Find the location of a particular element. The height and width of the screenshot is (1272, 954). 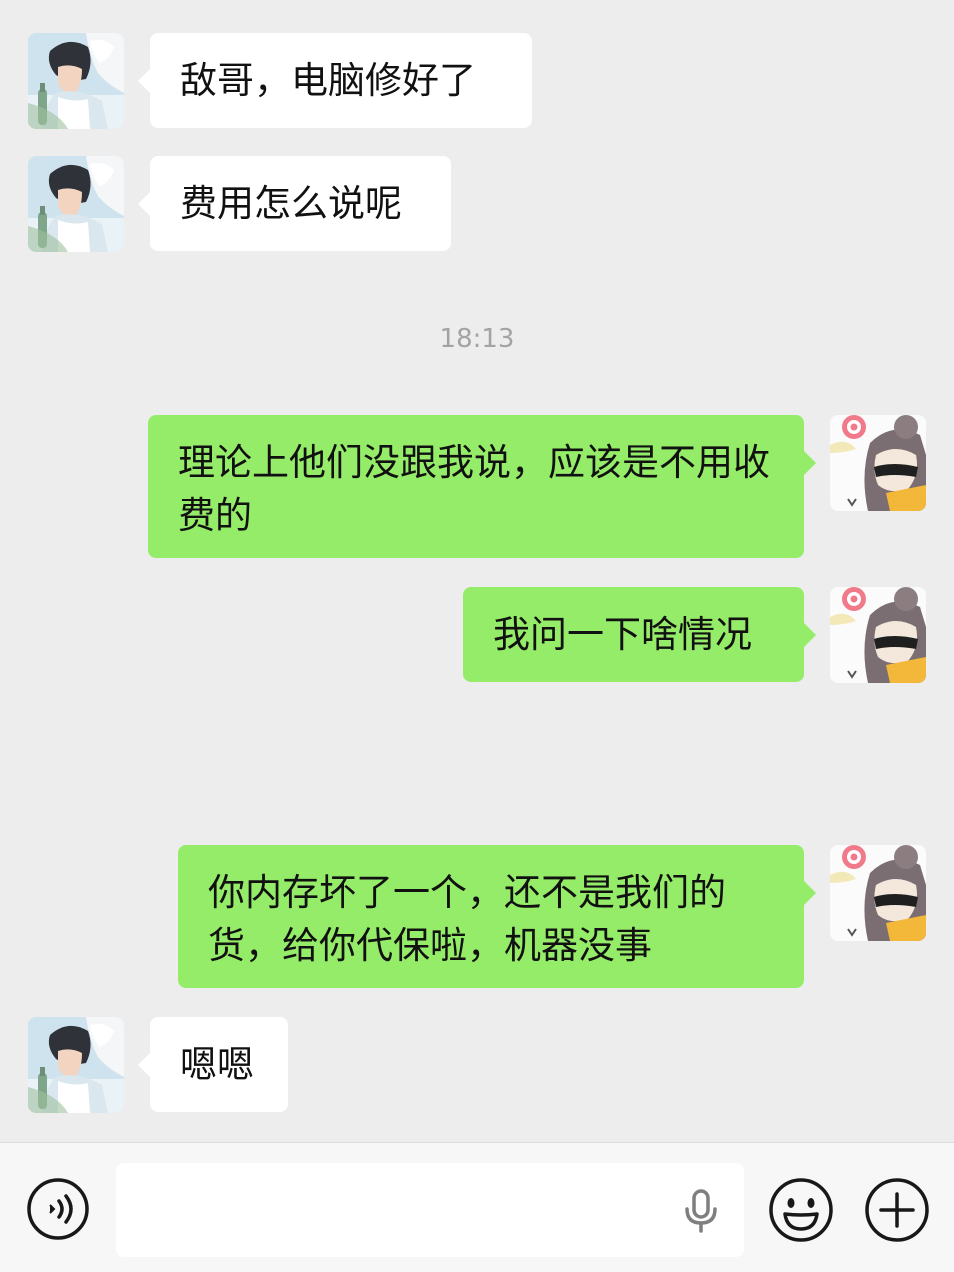

message-bubble-incoming: 敌哥，电脑修好了 is located at coordinates (335, 80).